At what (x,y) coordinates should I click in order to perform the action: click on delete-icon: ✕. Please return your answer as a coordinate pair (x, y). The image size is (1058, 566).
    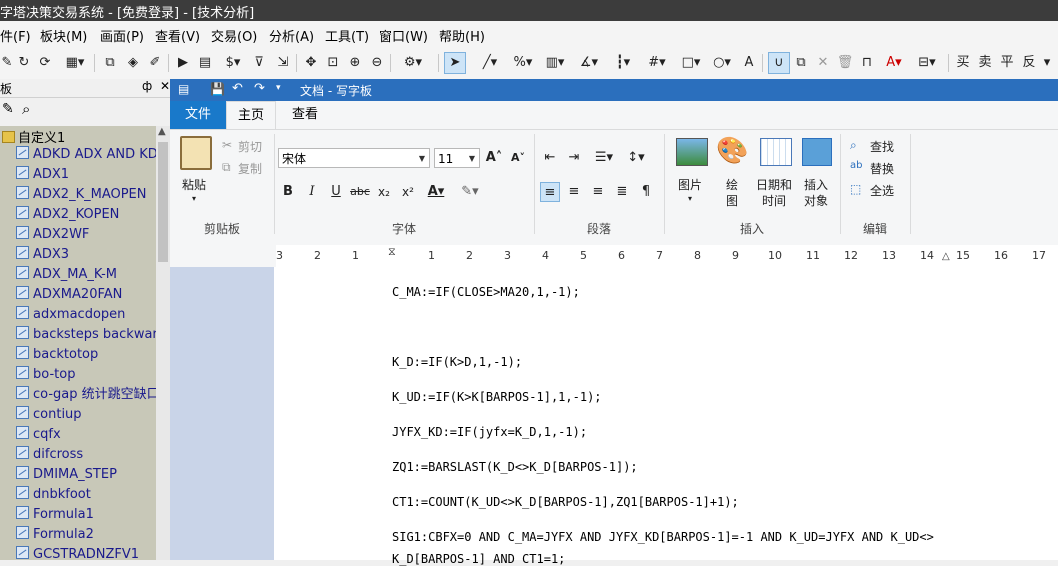
    Looking at the image, I should click on (823, 63).